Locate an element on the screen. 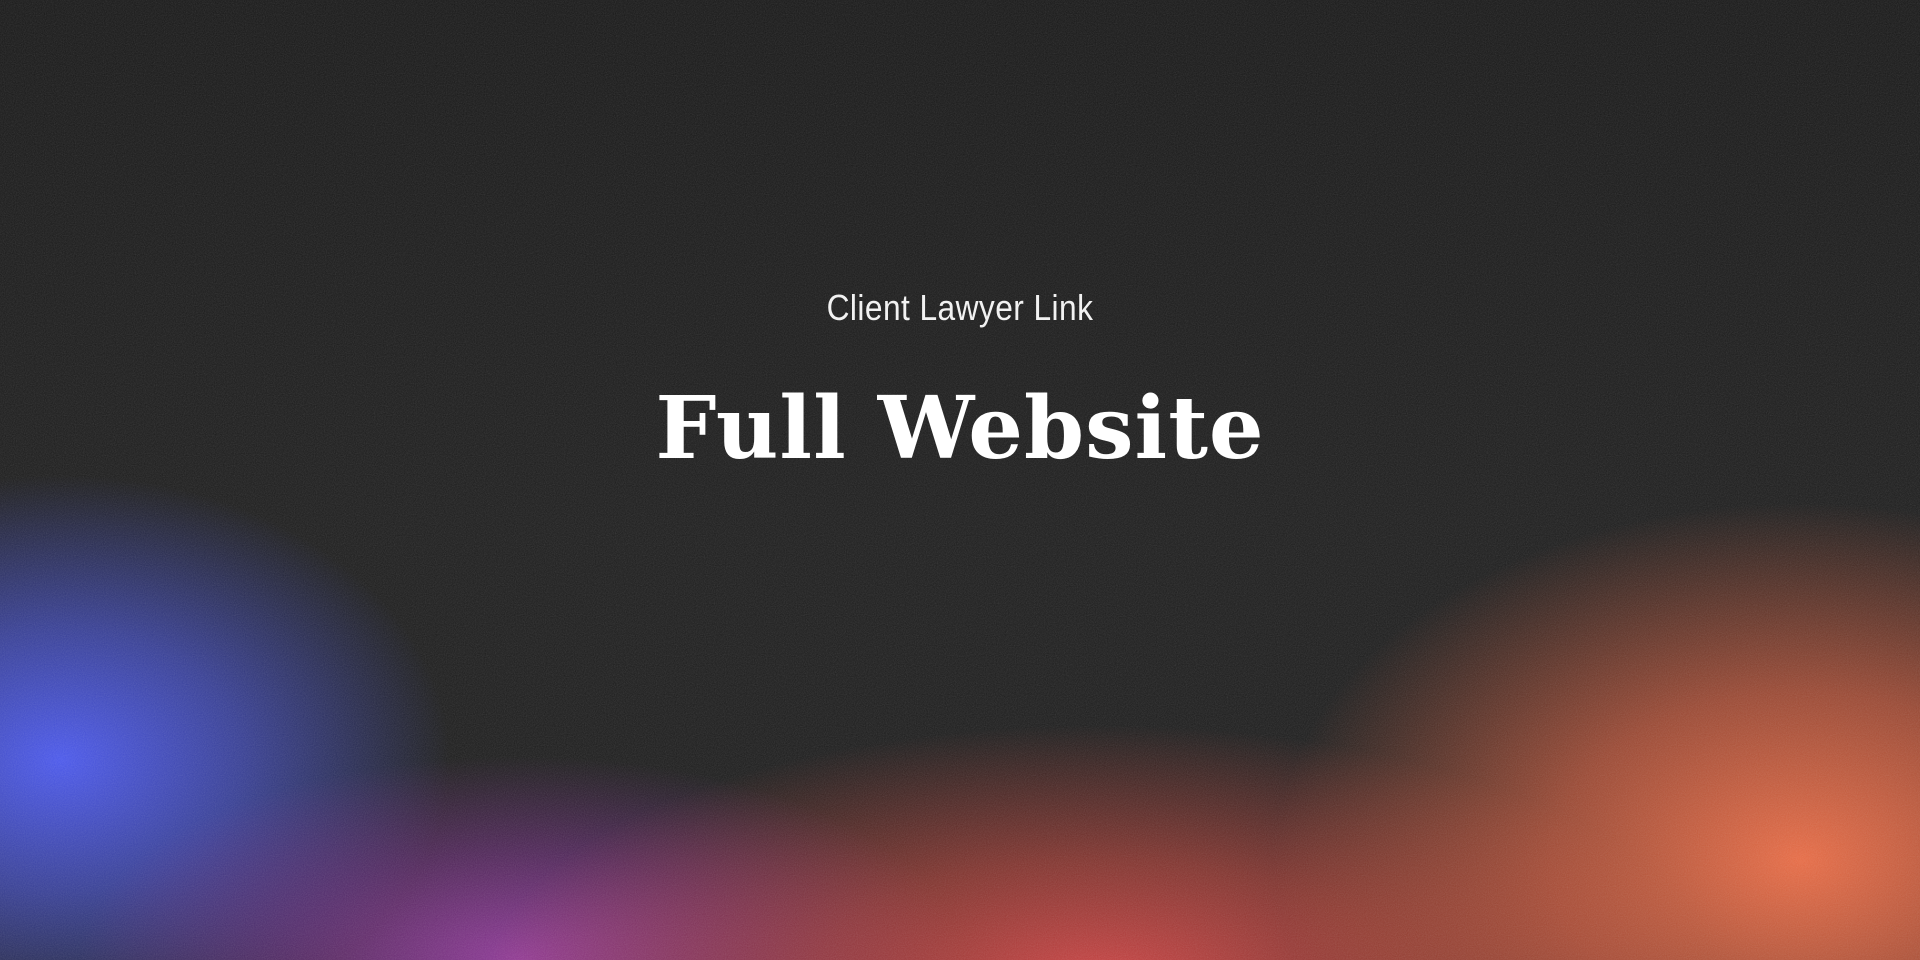 This screenshot has width=1920, height=960. hero-subtitle: Client Lawyer Link is located at coordinates (960, 307).